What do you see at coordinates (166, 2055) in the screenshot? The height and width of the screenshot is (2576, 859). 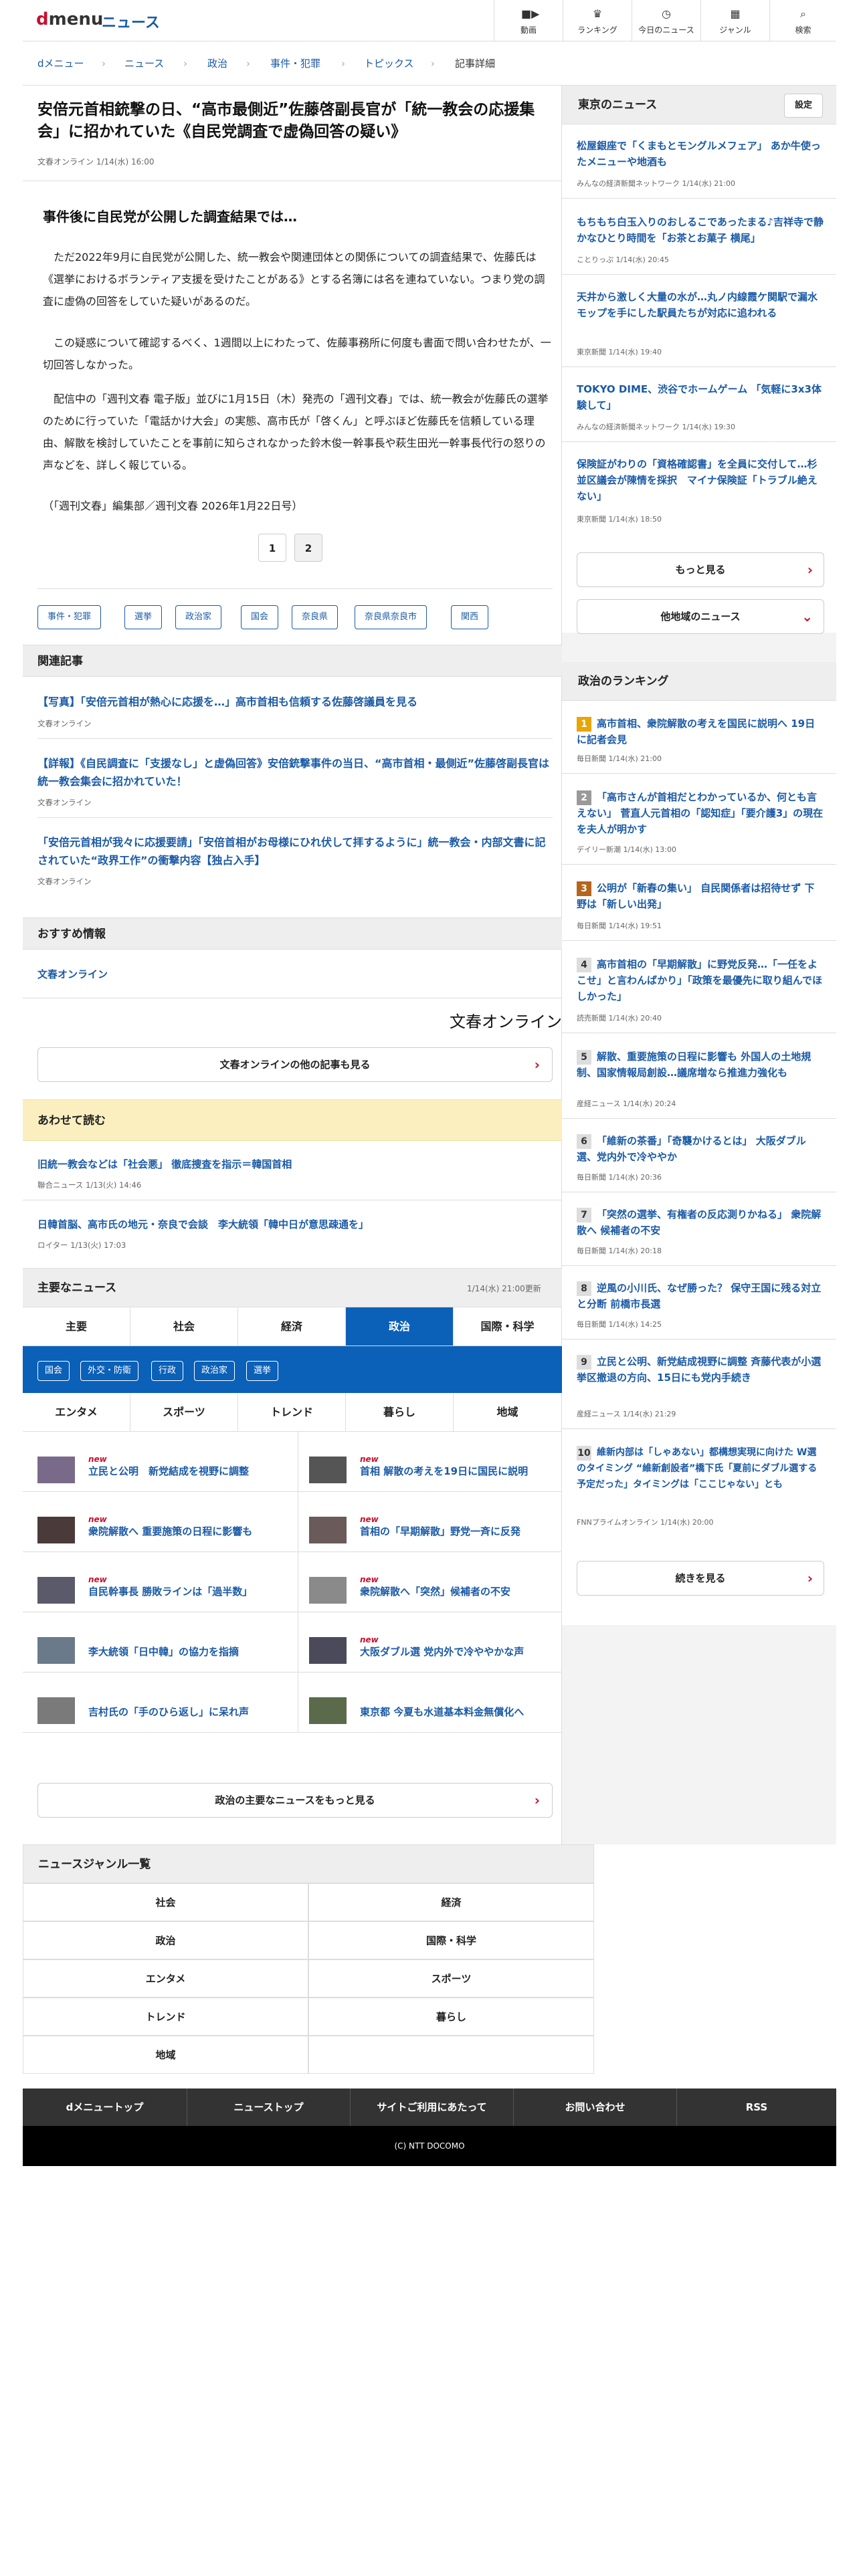 I see `genre-region: 地域` at bounding box center [166, 2055].